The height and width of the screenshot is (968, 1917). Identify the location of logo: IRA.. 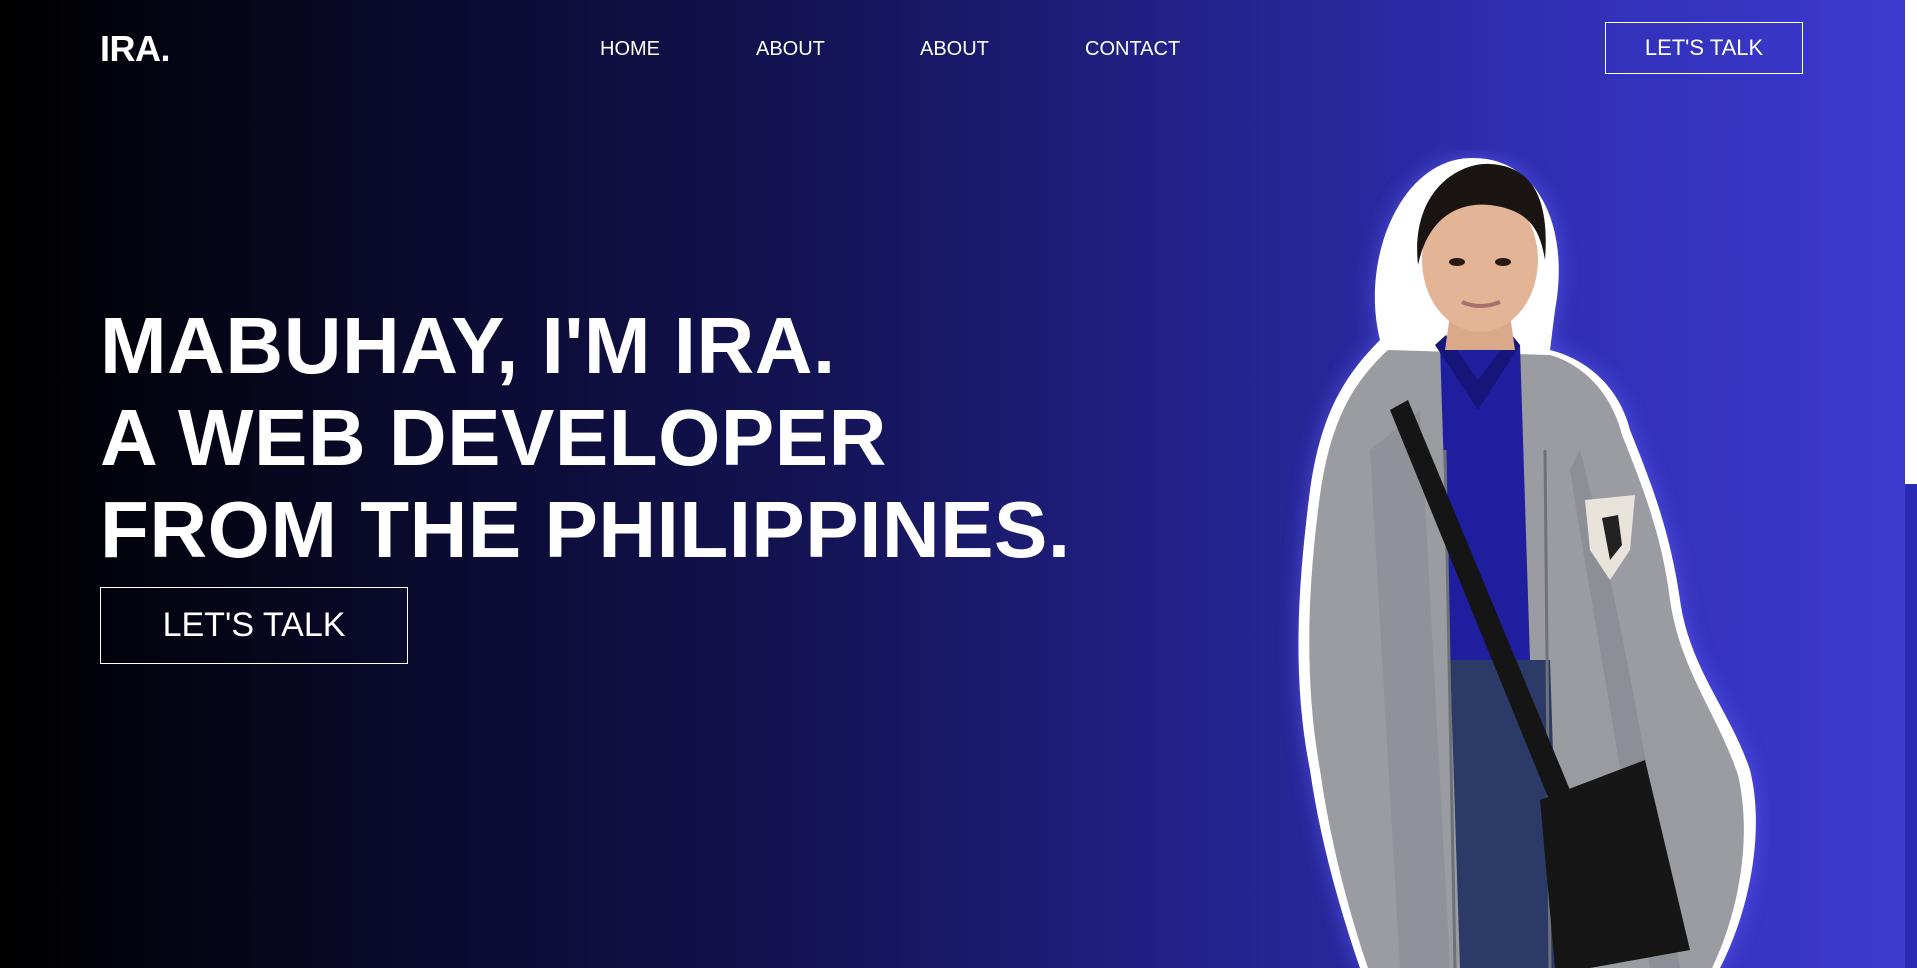
(135, 49).